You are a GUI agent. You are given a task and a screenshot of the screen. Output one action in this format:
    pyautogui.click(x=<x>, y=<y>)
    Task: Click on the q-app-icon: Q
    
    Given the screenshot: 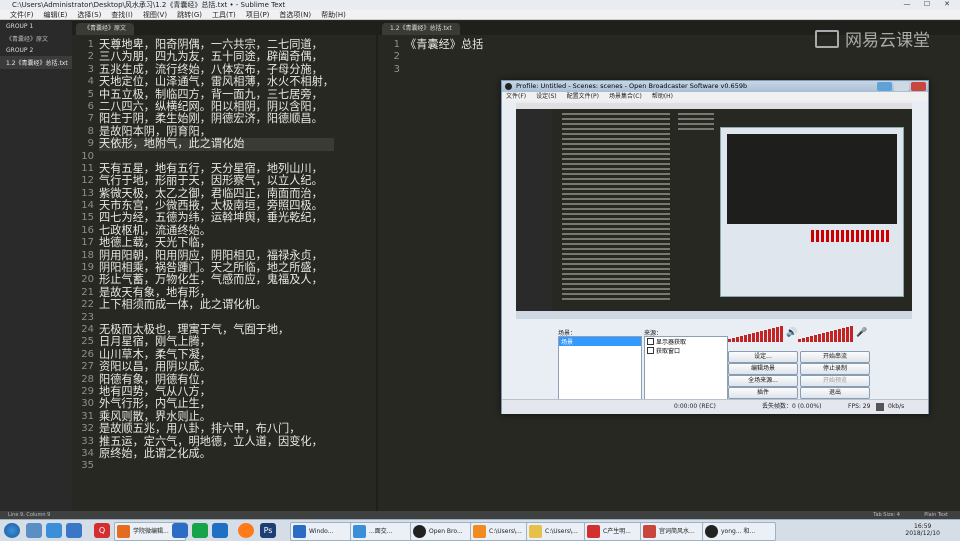 What is the action you would take?
    pyautogui.click(x=102, y=530)
    